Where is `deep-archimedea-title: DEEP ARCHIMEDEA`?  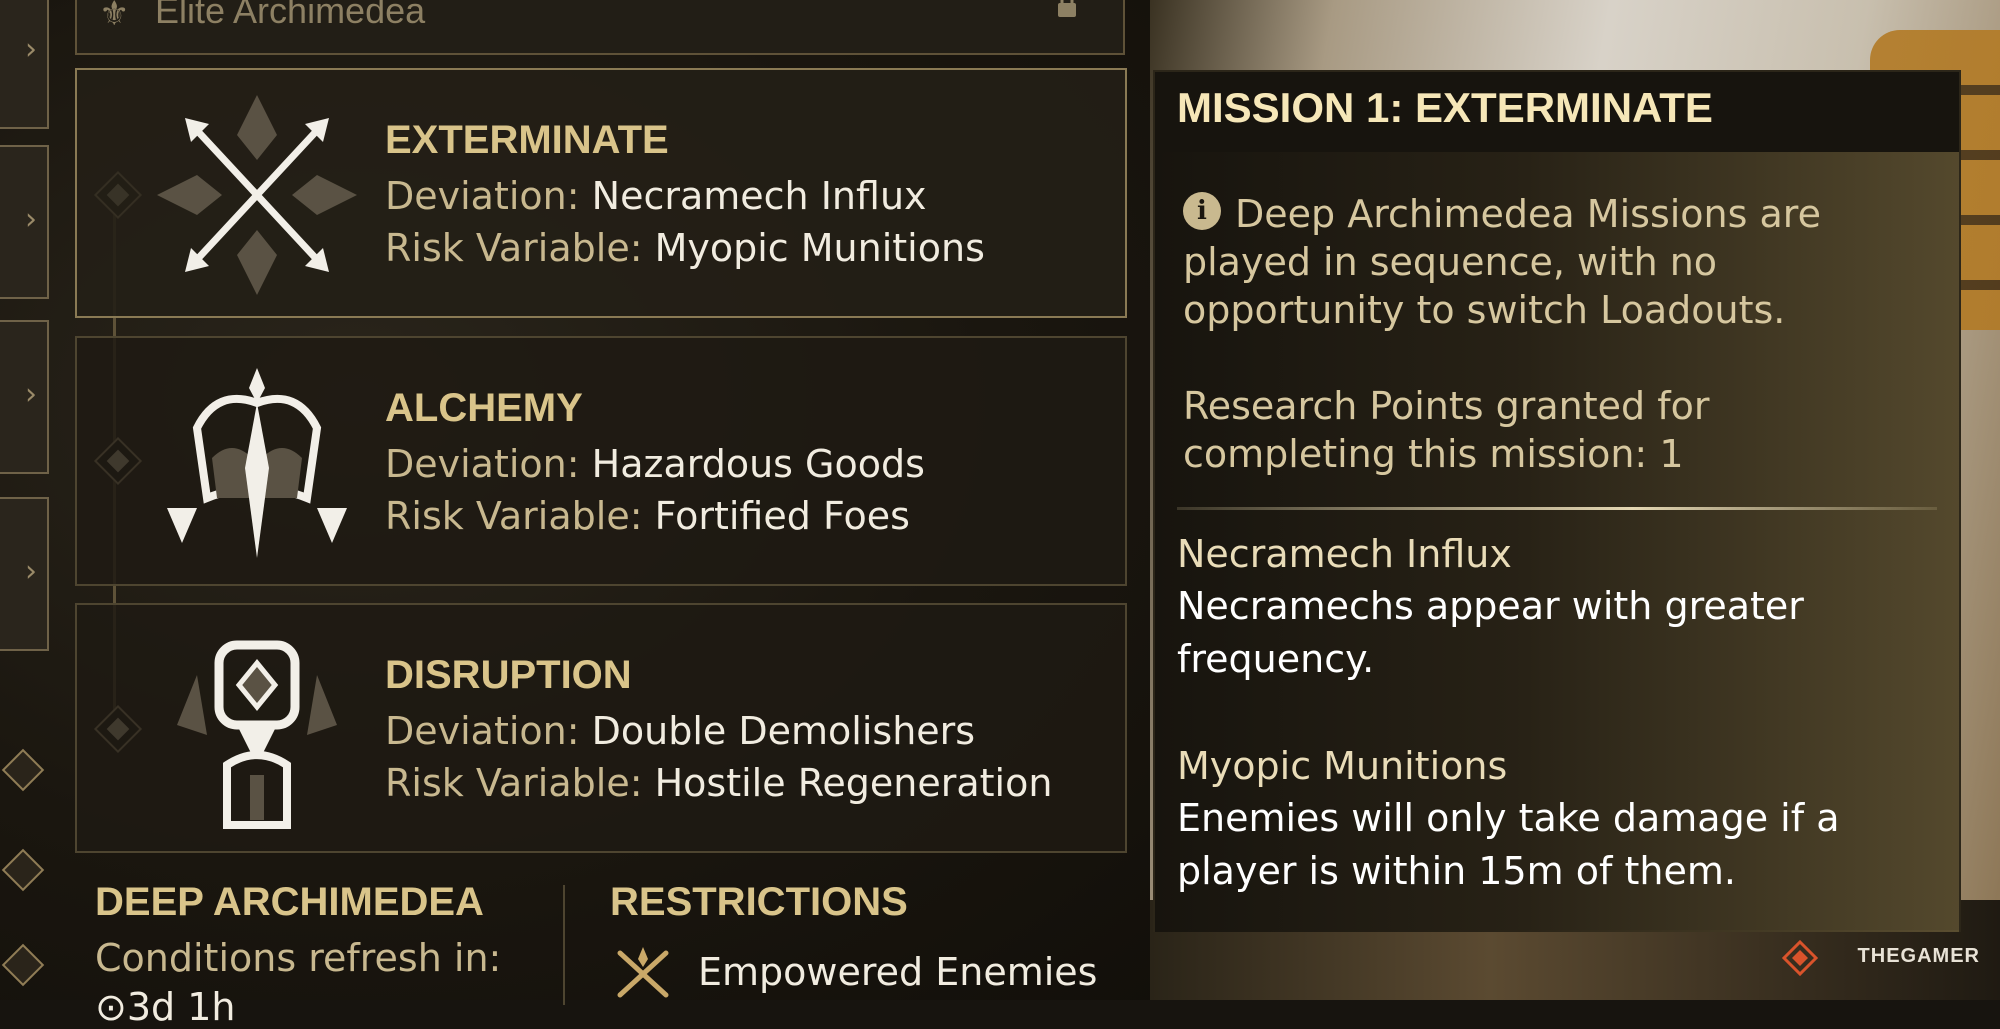 deep-archimedea-title: DEEP ARCHIMEDEA is located at coordinates (289, 902).